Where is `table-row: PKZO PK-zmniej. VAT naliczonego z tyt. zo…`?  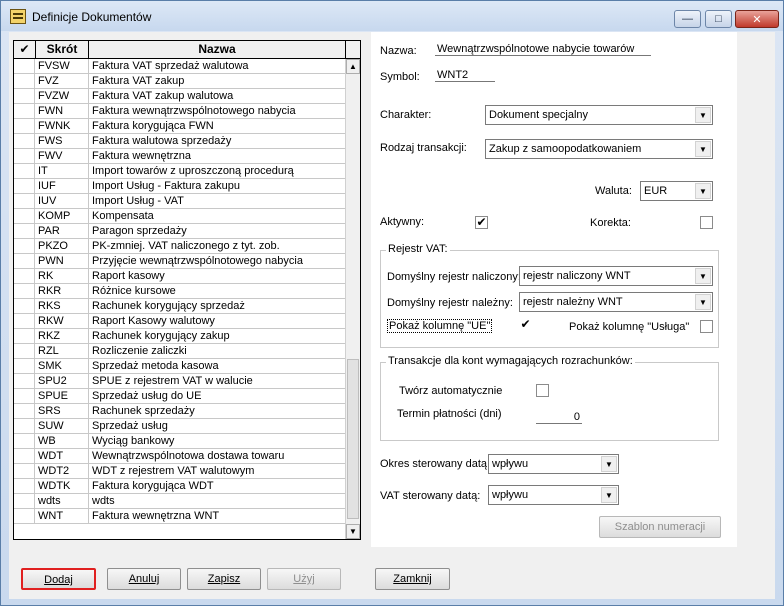 table-row: PKZO PK-zmniej. VAT naliczonego z tyt. zo… is located at coordinates (180, 246).